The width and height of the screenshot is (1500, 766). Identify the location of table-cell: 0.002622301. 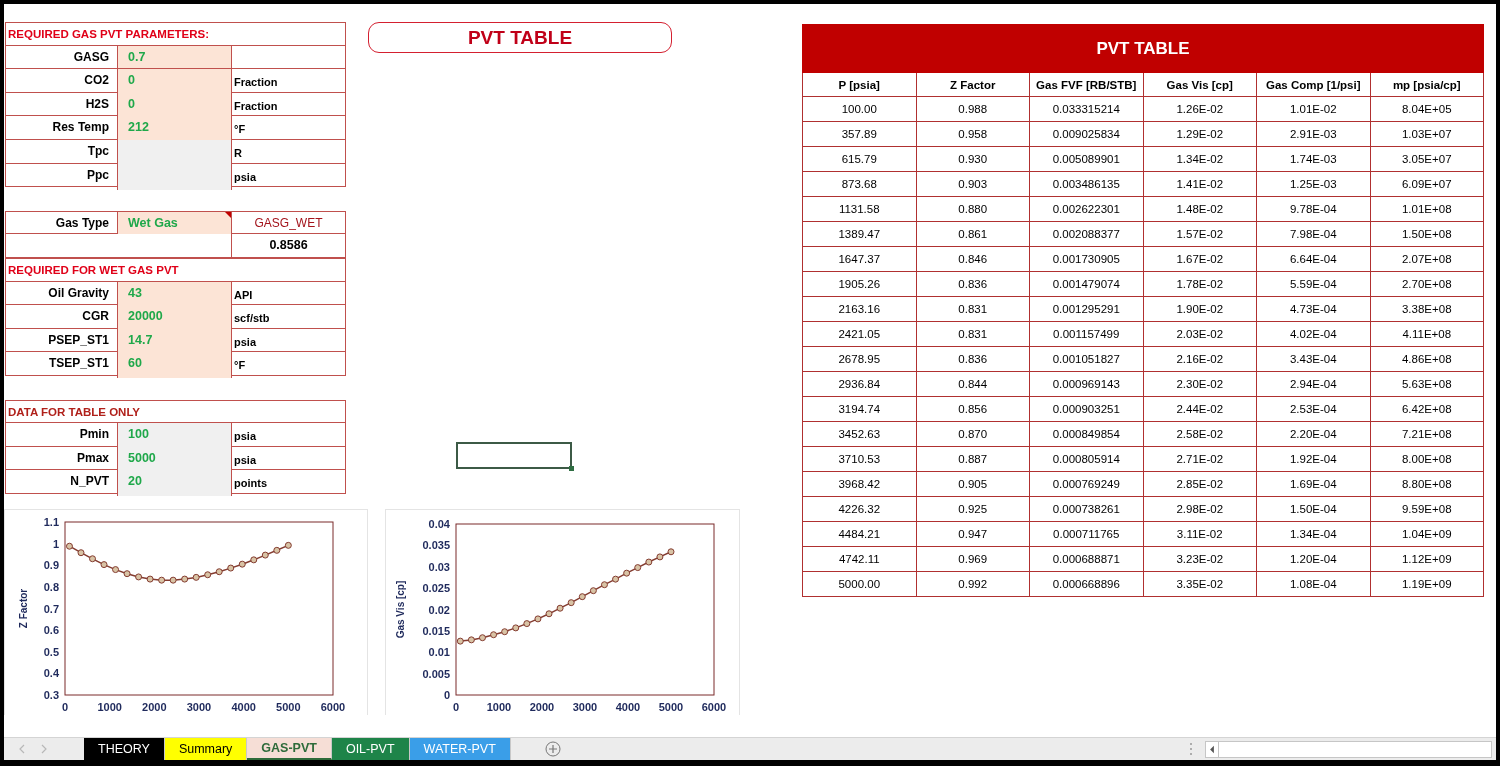
(1086, 209).